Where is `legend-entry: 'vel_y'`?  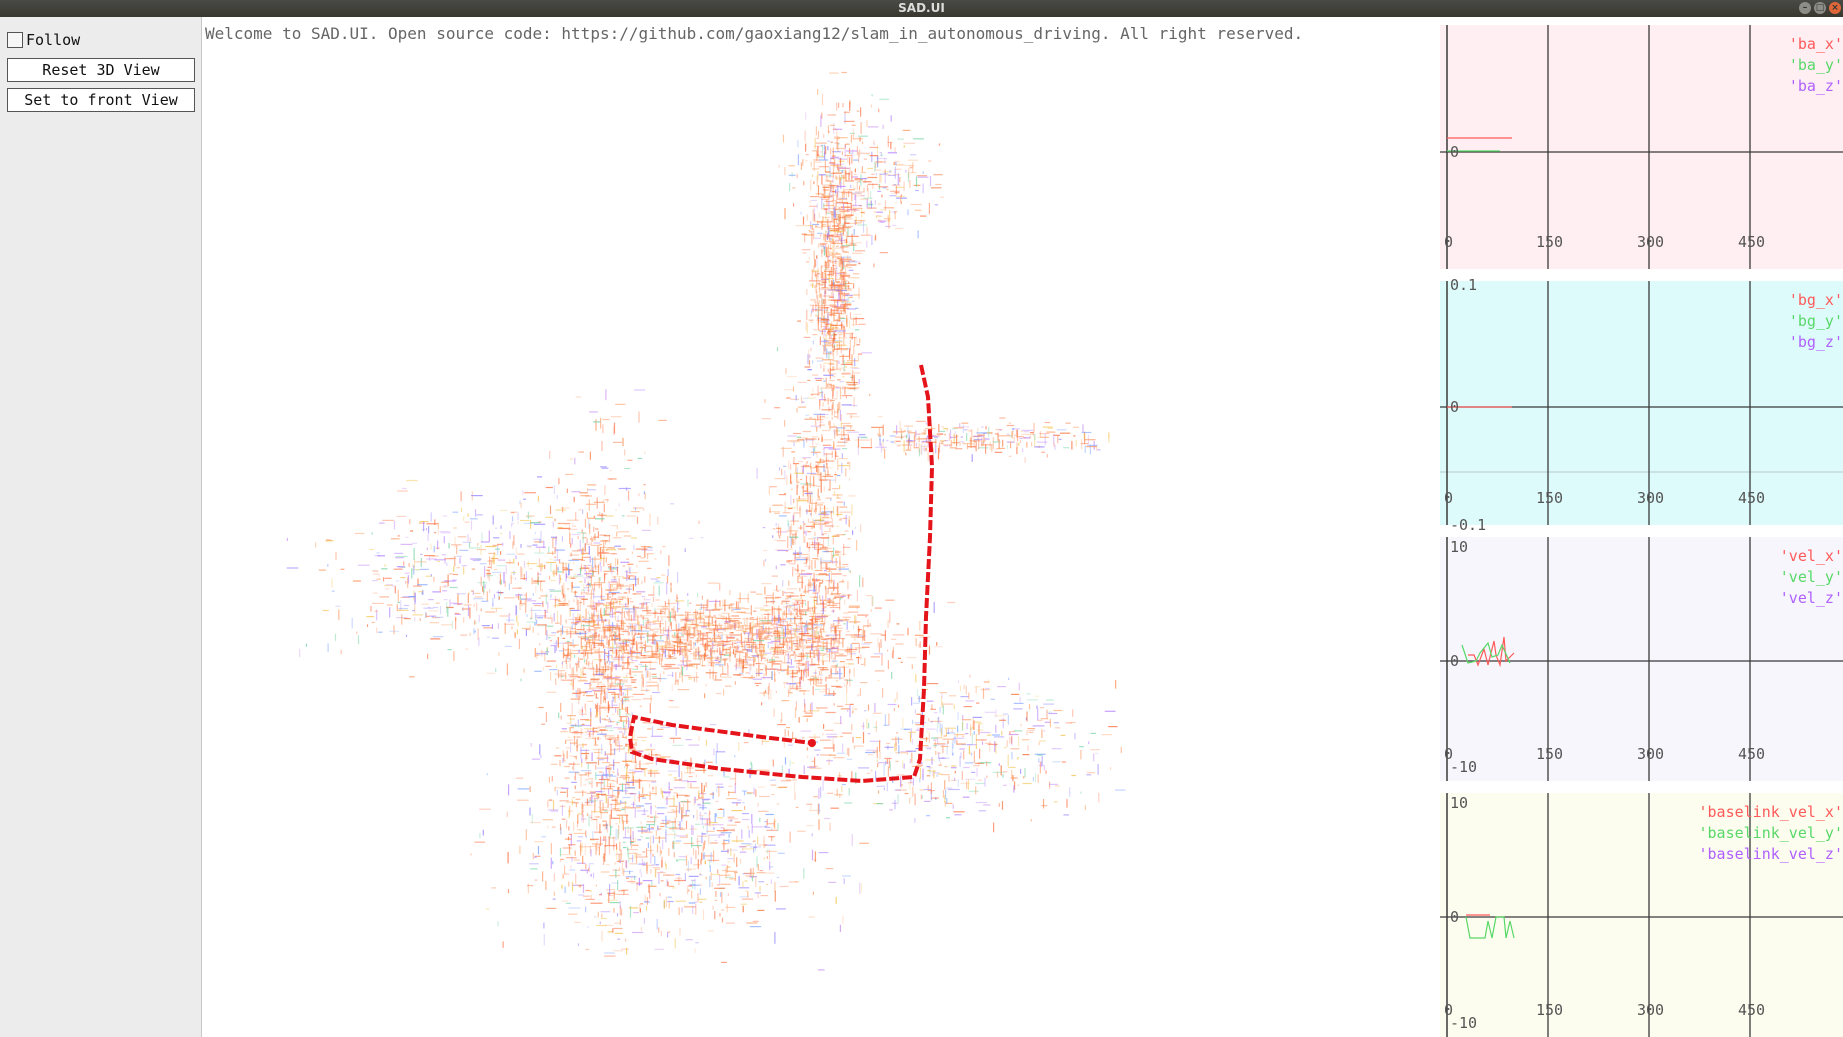
legend-entry: 'vel_y' is located at coordinates (1811, 577).